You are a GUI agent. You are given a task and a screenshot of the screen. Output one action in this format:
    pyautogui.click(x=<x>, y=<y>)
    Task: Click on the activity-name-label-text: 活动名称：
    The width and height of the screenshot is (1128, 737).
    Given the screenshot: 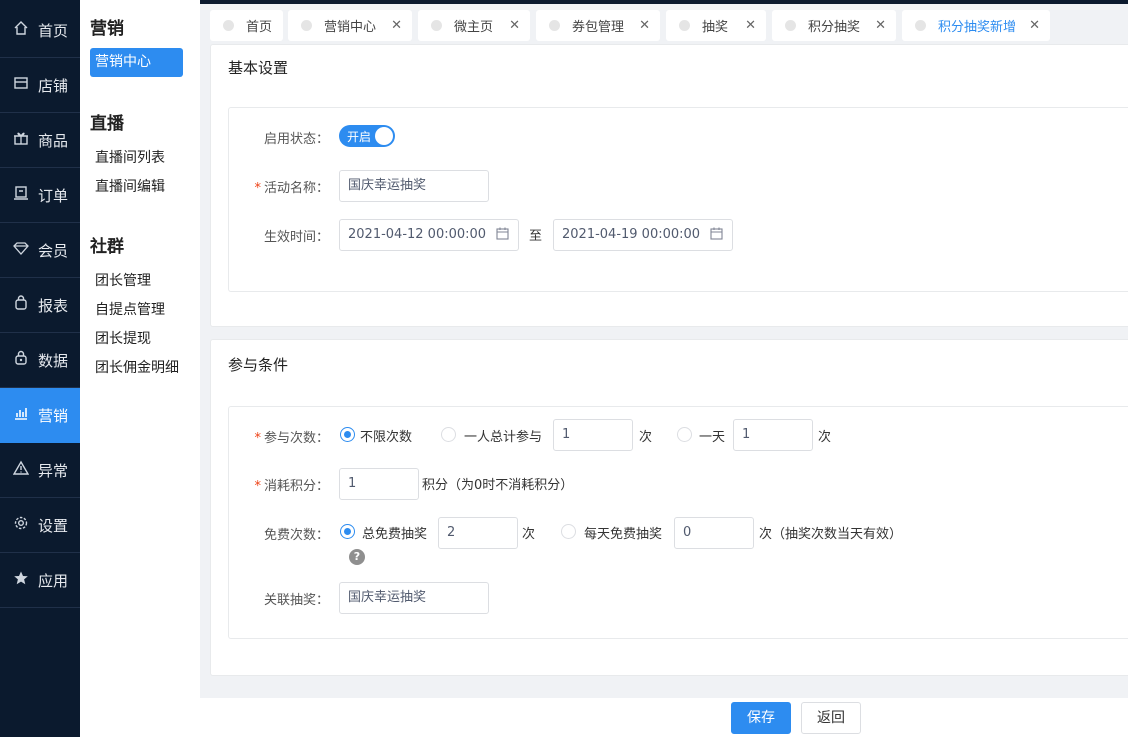 What is the action you would take?
    pyautogui.click(x=296, y=188)
    